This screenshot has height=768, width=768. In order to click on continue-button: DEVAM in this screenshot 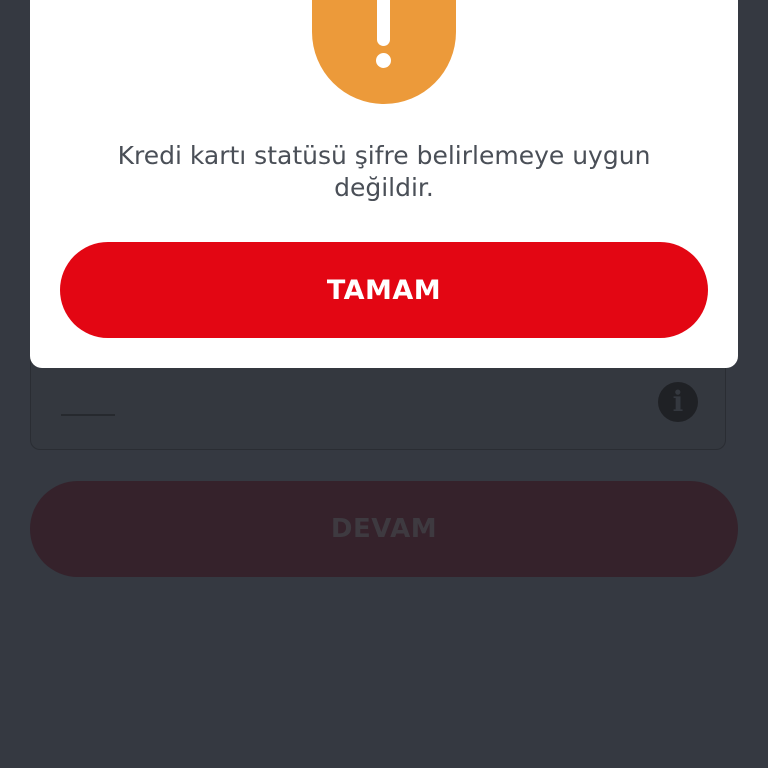, I will do `click(384, 529)`.